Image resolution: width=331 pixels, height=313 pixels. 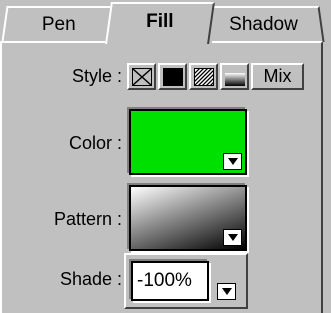 I want to click on style-hatch-button, so click(x=203, y=76).